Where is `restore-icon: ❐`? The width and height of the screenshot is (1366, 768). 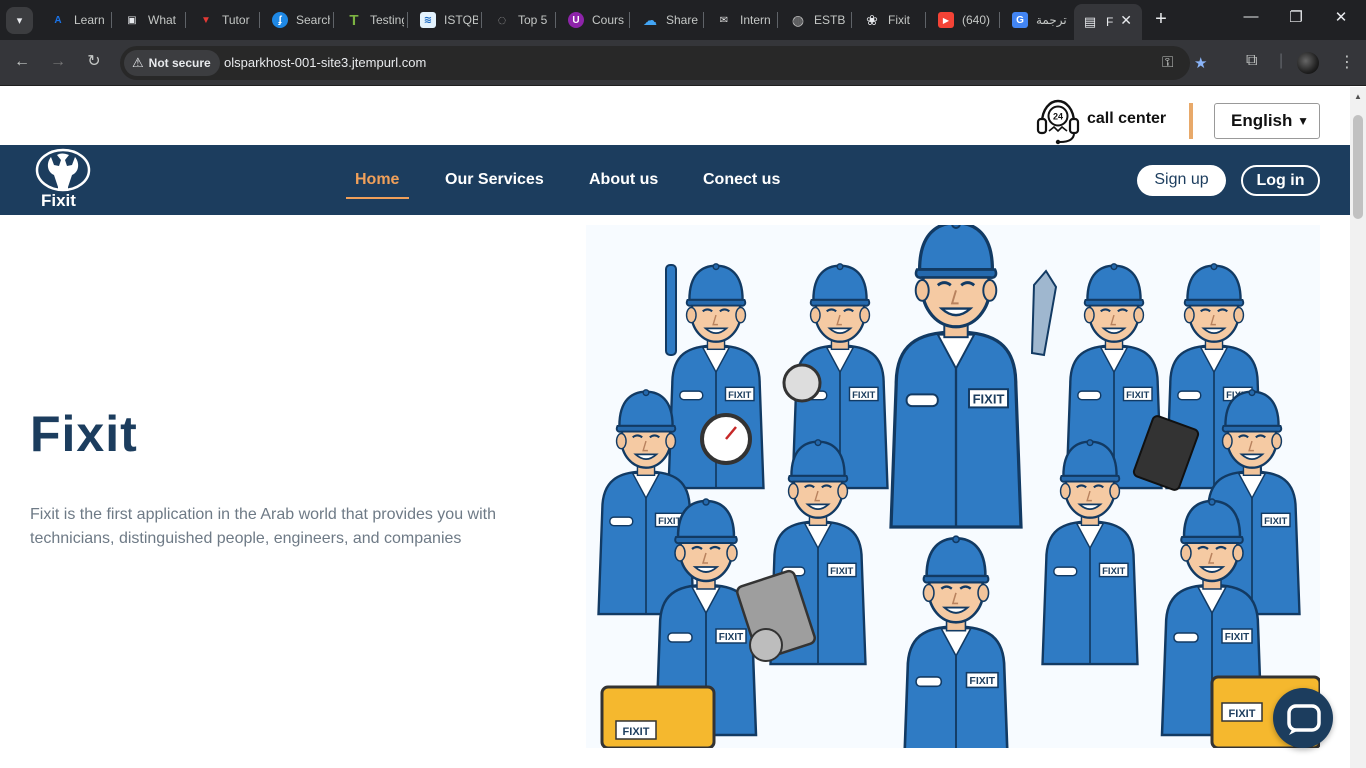
restore-icon: ❐ is located at coordinates (1296, 17).